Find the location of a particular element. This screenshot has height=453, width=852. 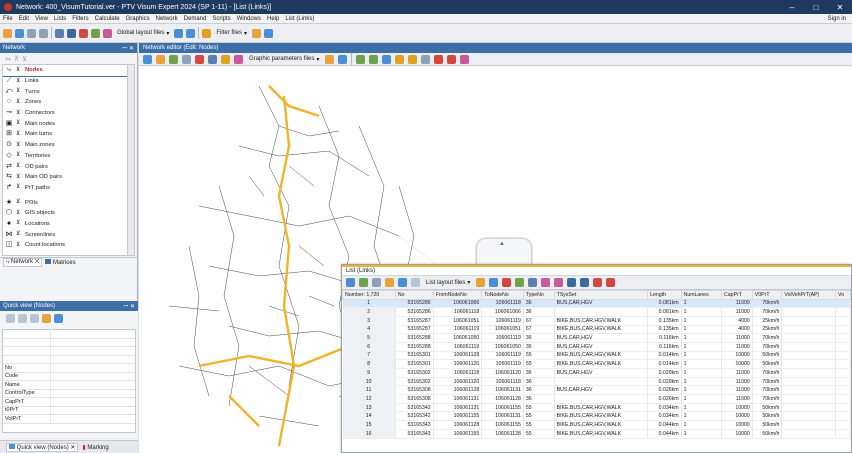

network-list-scrollbar is located at coordinates (130, 160).